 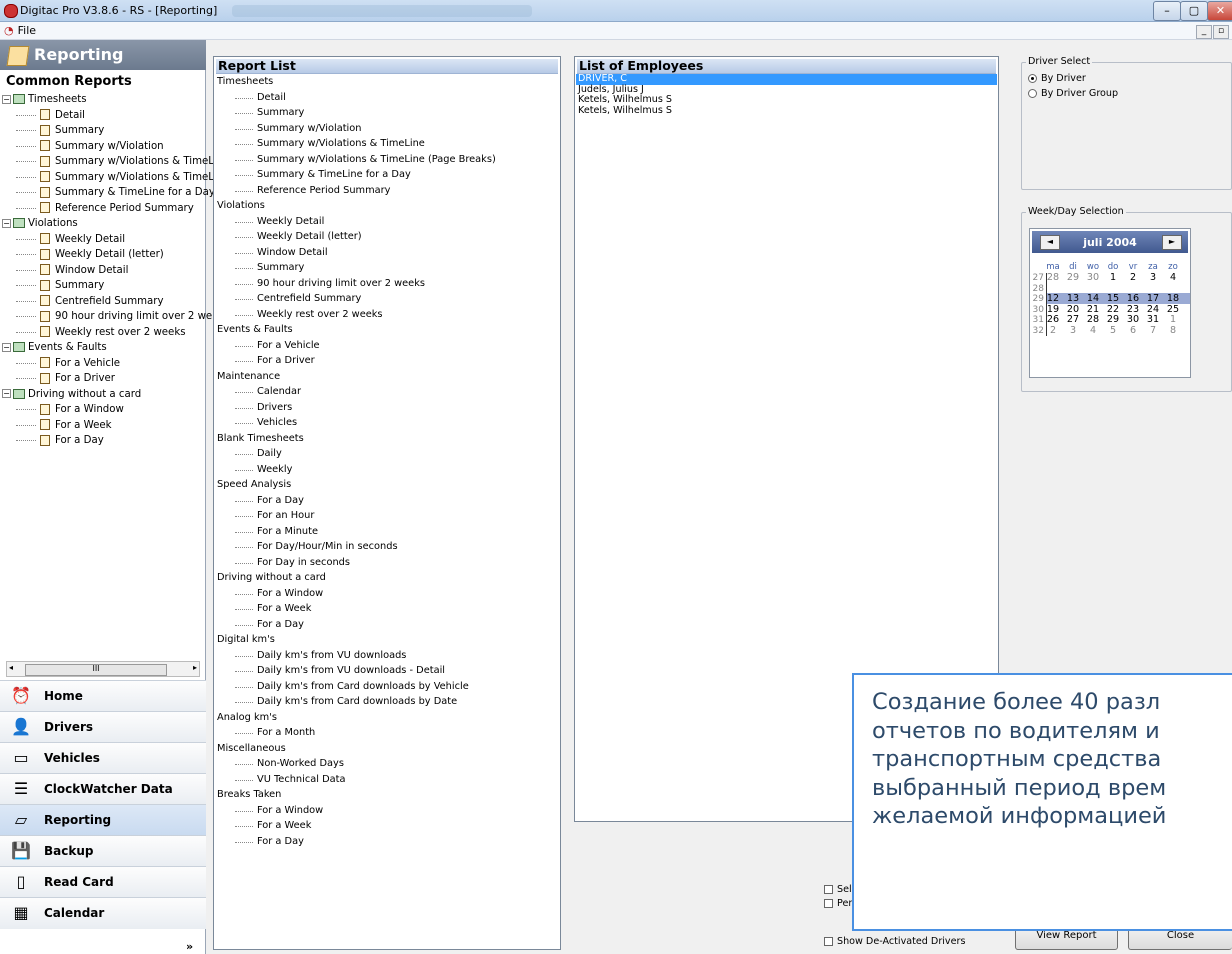 What do you see at coordinates (103, 727) in the screenshot?
I see `nav-drivers: 👤 Drivers` at bounding box center [103, 727].